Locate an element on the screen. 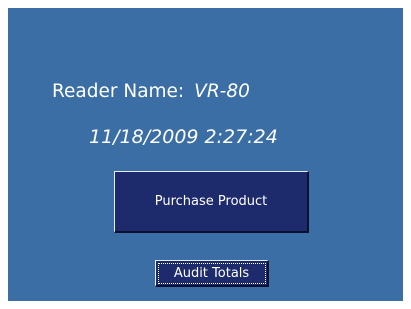 Image resolution: width=411 pixels, height=309 pixels. audit-totals-label: Audit Totals is located at coordinates (211, 273).